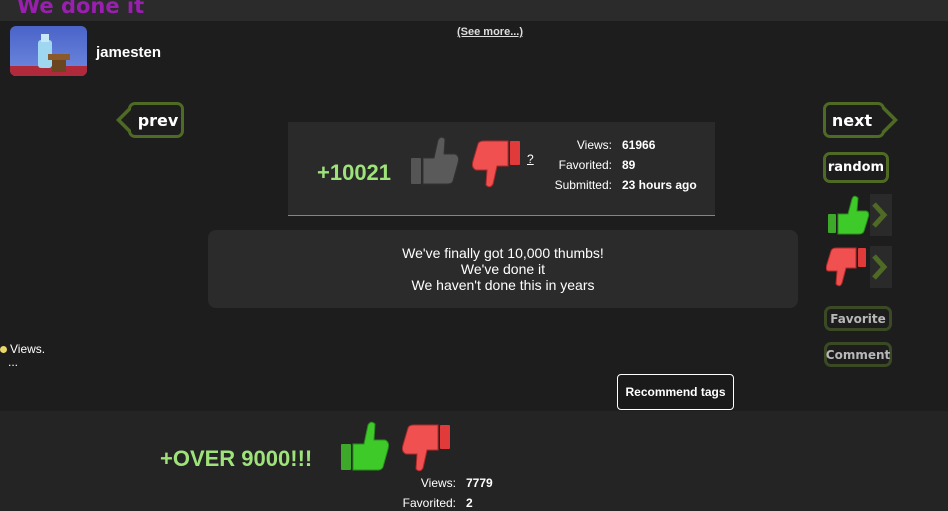  What do you see at coordinates (659, 185) in the screenshot?
I see `submitted-value: 23 hours ago` at bounding box center [659, 185].